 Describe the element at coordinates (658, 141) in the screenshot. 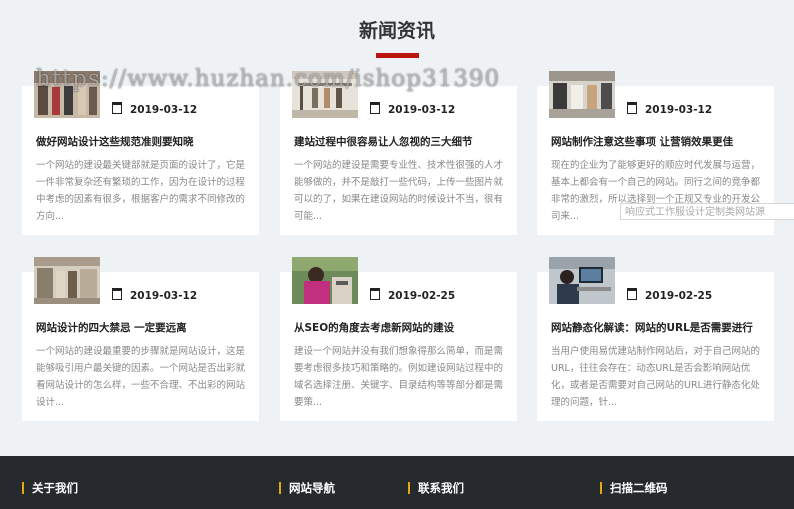

I see `news-title: 网站制作注意这些事项 让营销效果更佳` at that location.